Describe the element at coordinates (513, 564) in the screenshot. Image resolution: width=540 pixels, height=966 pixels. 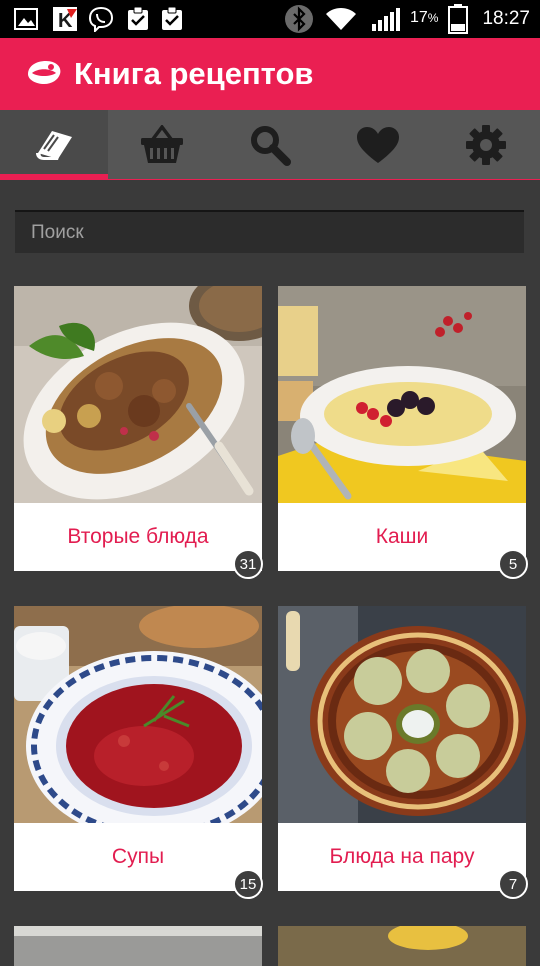
I see `recipe-count-badge: 5` at that location.